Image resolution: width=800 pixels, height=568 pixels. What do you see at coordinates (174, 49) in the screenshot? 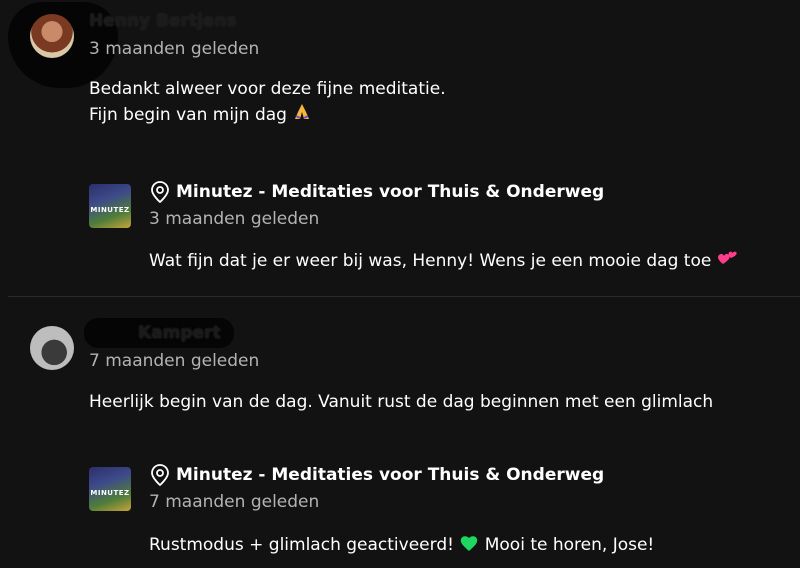
I see `comment-timestamp: 3 maanden geleden` at bounding box center [174, 49].